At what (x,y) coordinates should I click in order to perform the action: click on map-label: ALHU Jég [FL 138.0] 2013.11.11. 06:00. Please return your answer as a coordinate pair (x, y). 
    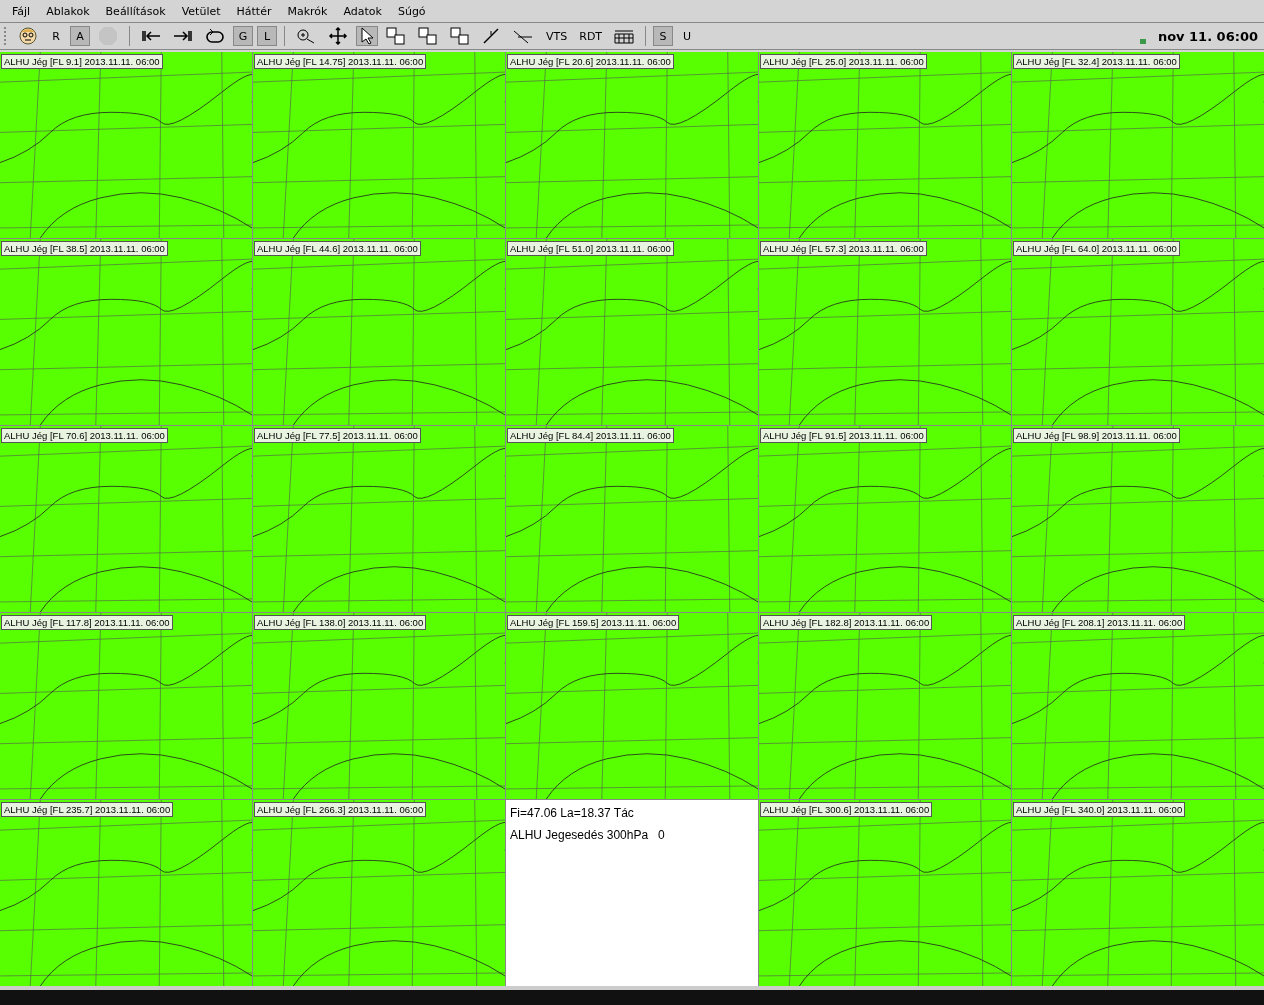
    Looking at the image, I should click on (340, 622).